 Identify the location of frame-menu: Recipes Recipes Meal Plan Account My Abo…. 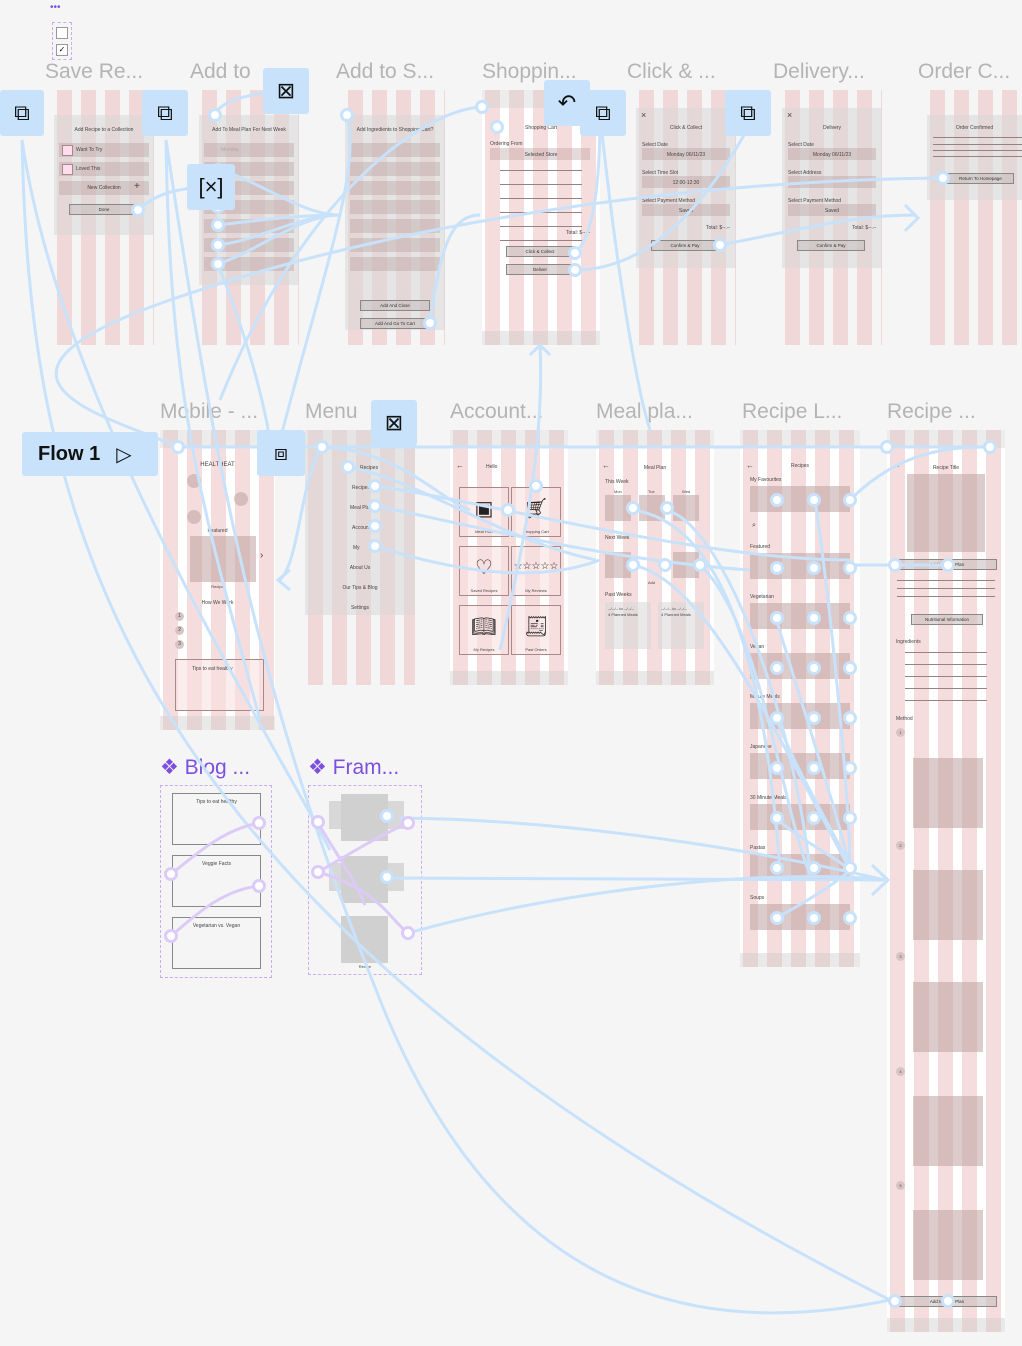
(360, 557).